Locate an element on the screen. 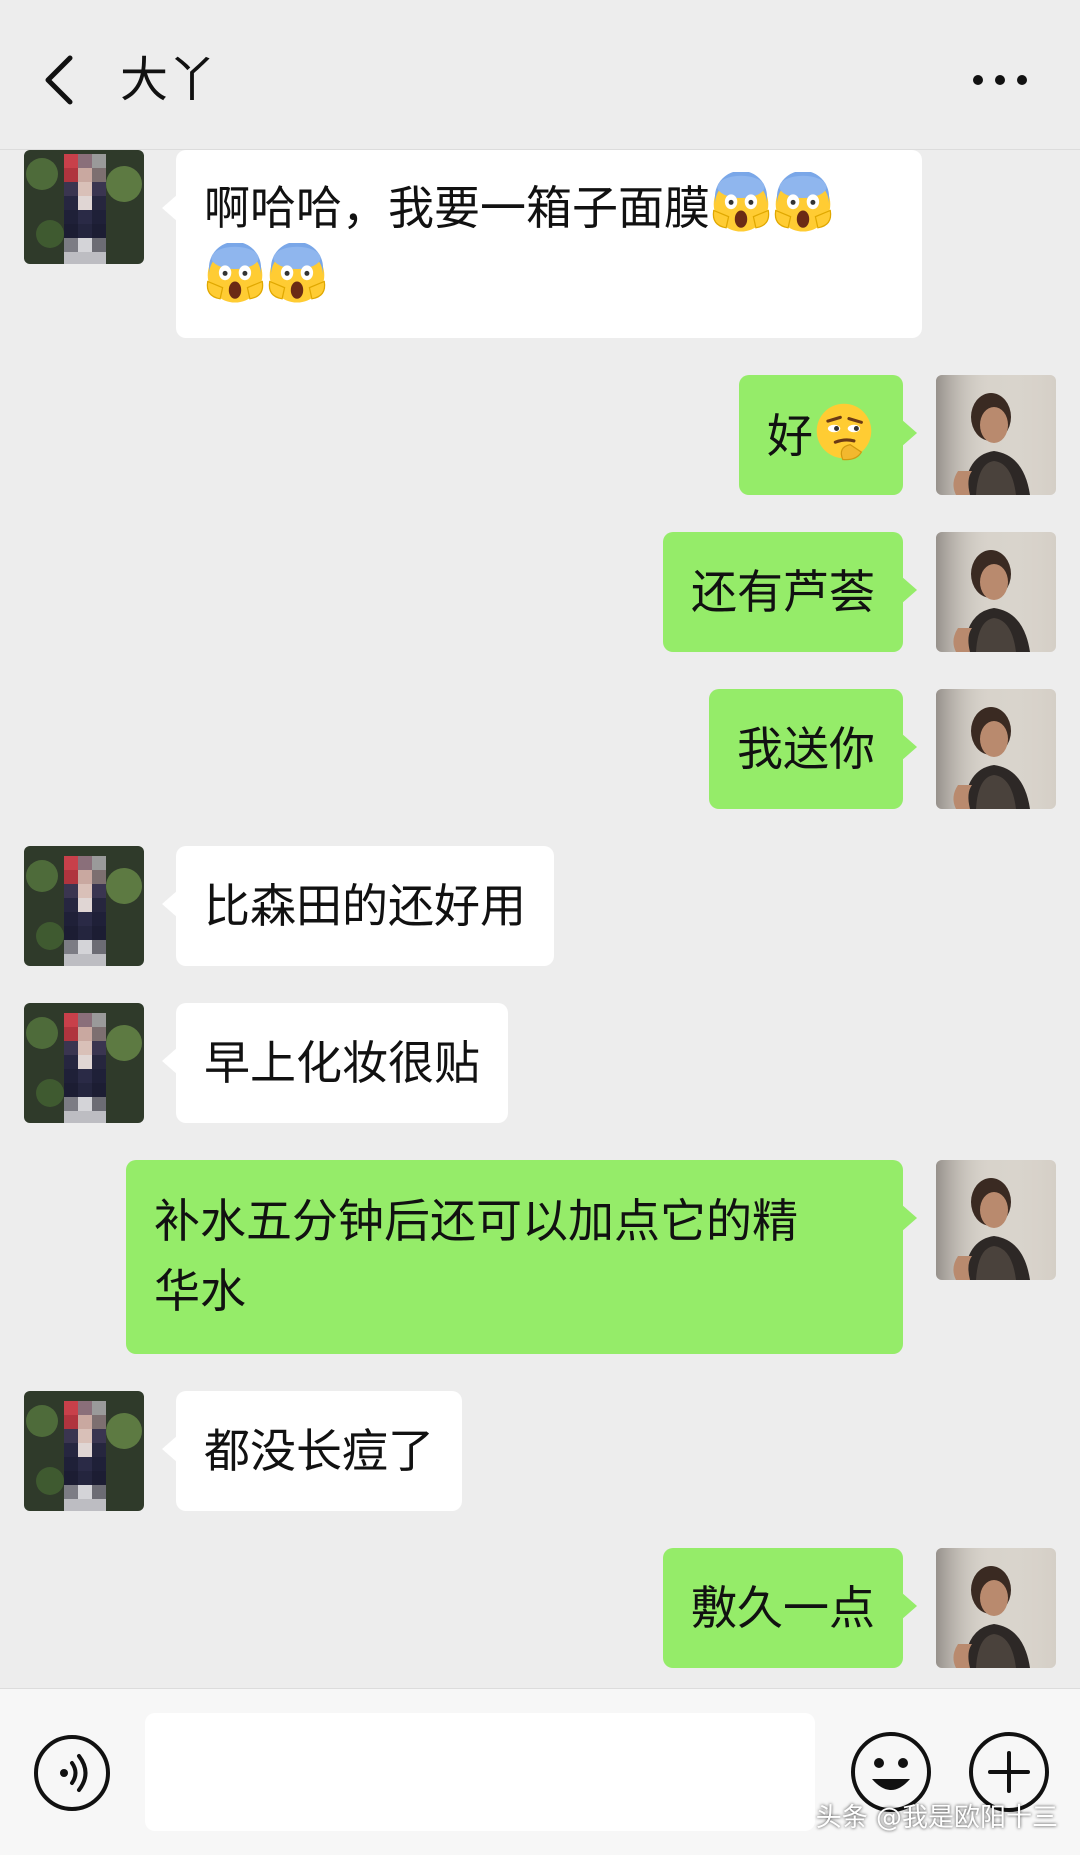 Image resolution: width=1080 pixels, height=1855 pixels. message-text-line-2: 华水 is located at coordinates (200, 1291).